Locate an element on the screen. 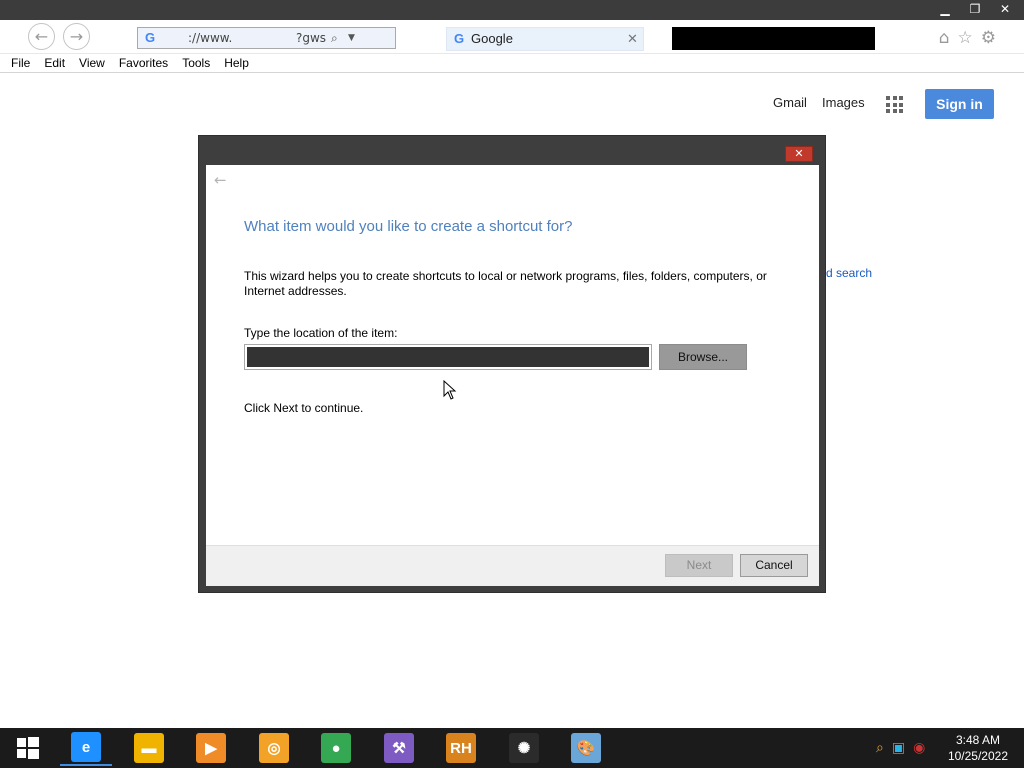 The height and width of the screenshot is (768, 1024). close-window-button: ✕ is located at coordinates (1005, 9).